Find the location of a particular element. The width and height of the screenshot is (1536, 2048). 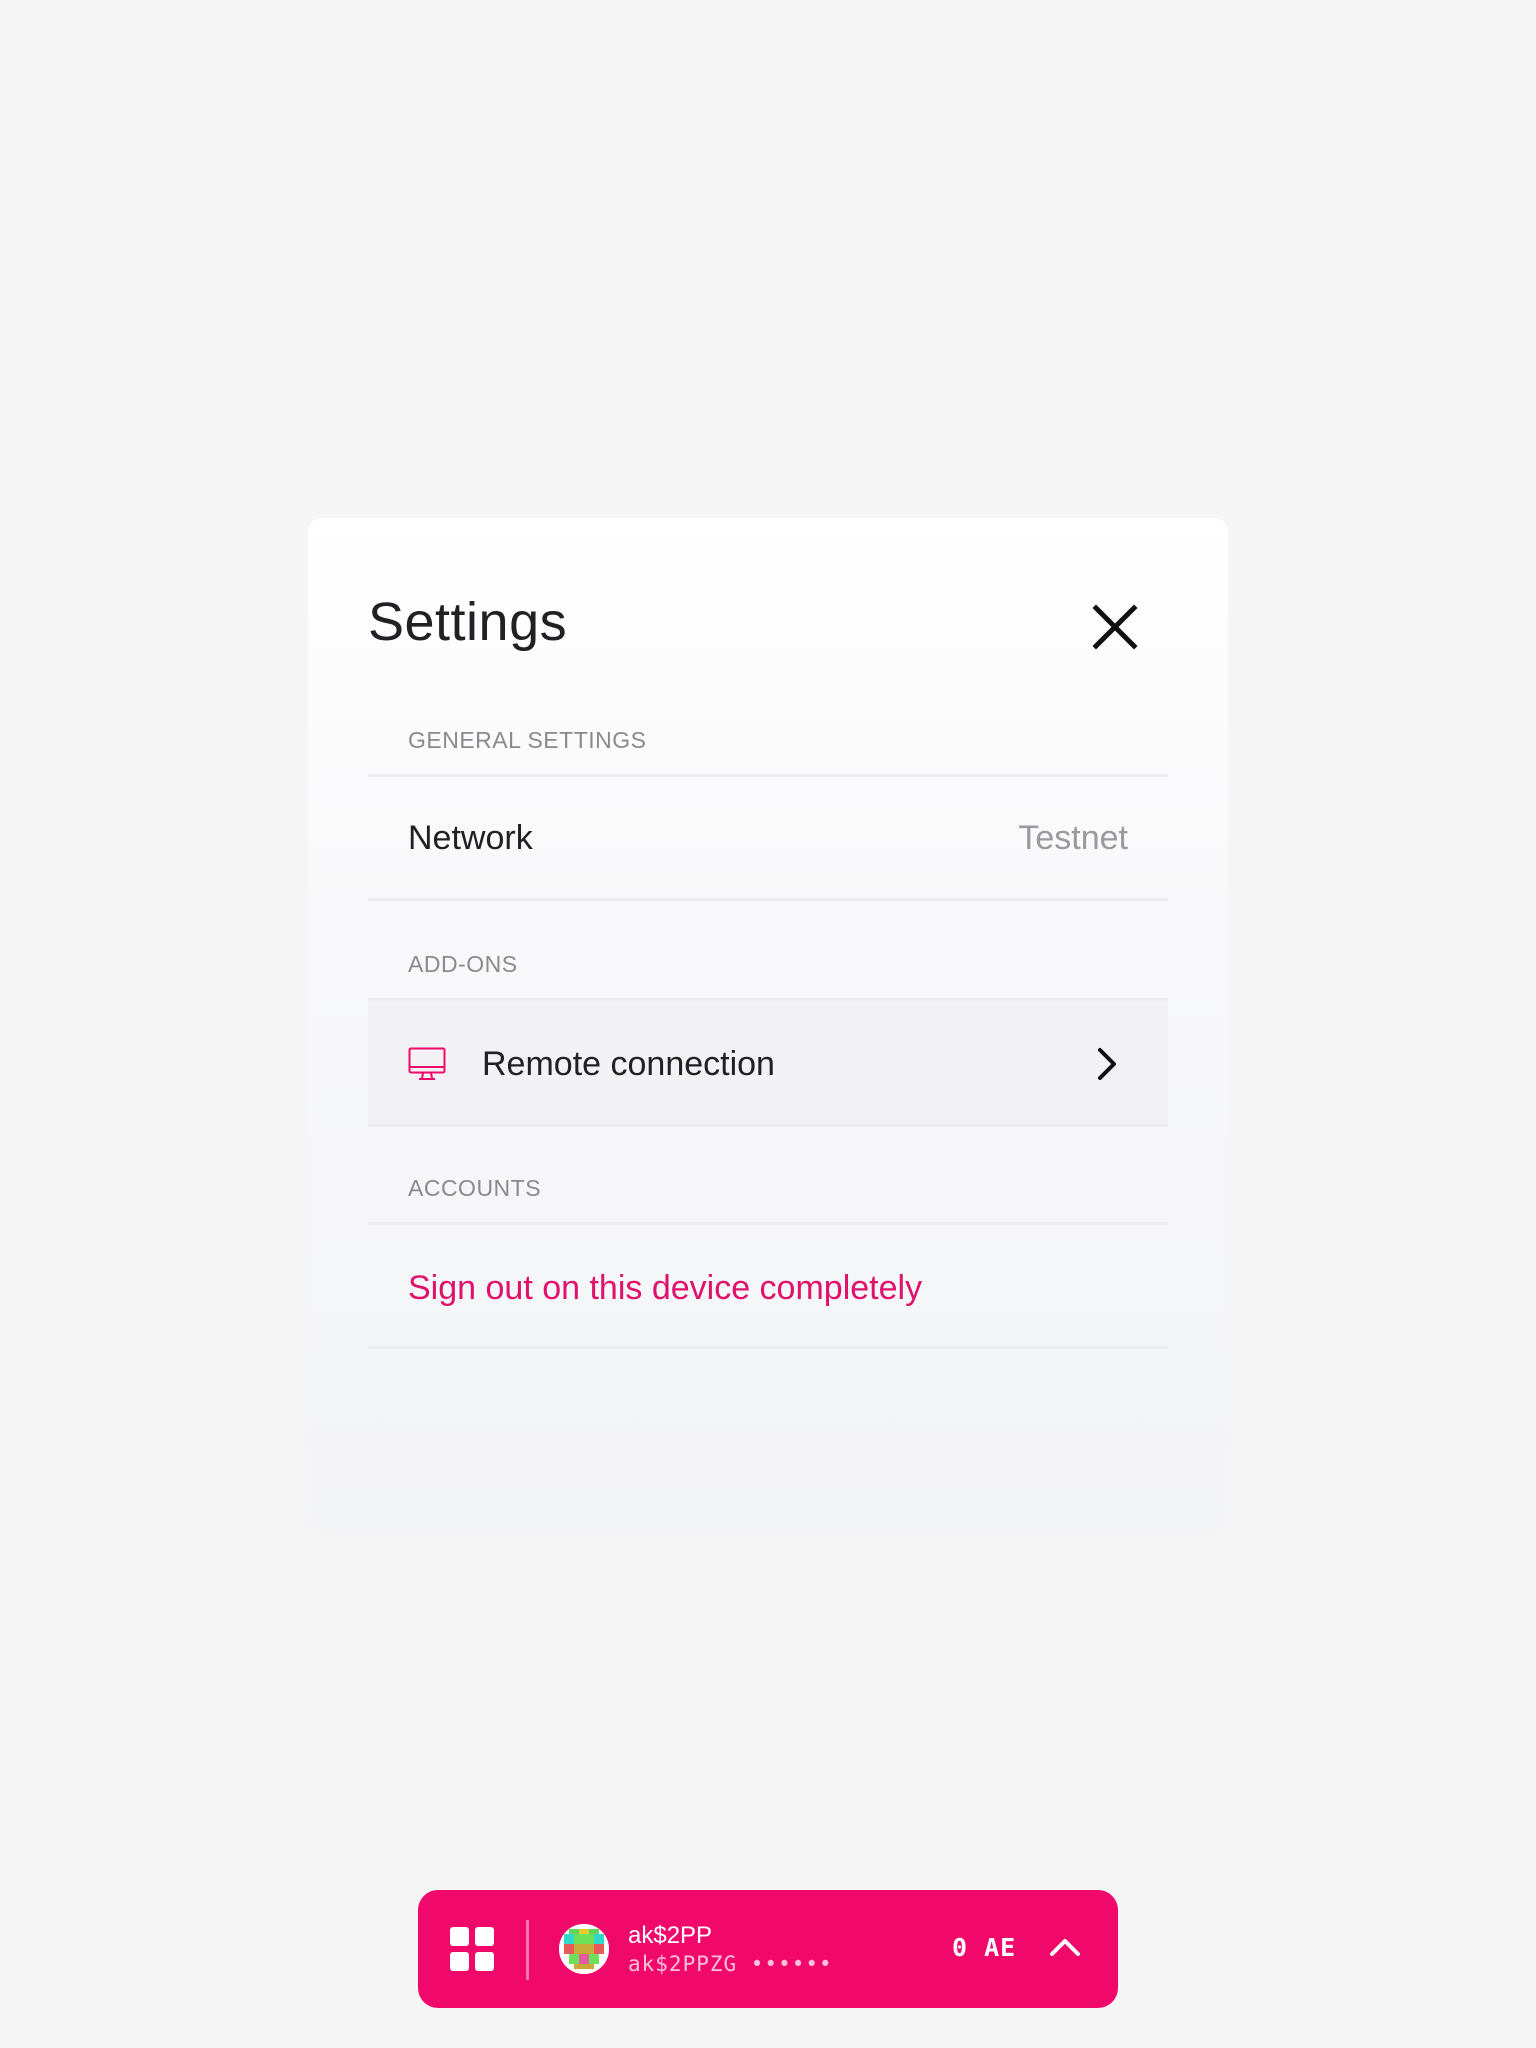

avatar is located at coordinates (584, 1949).